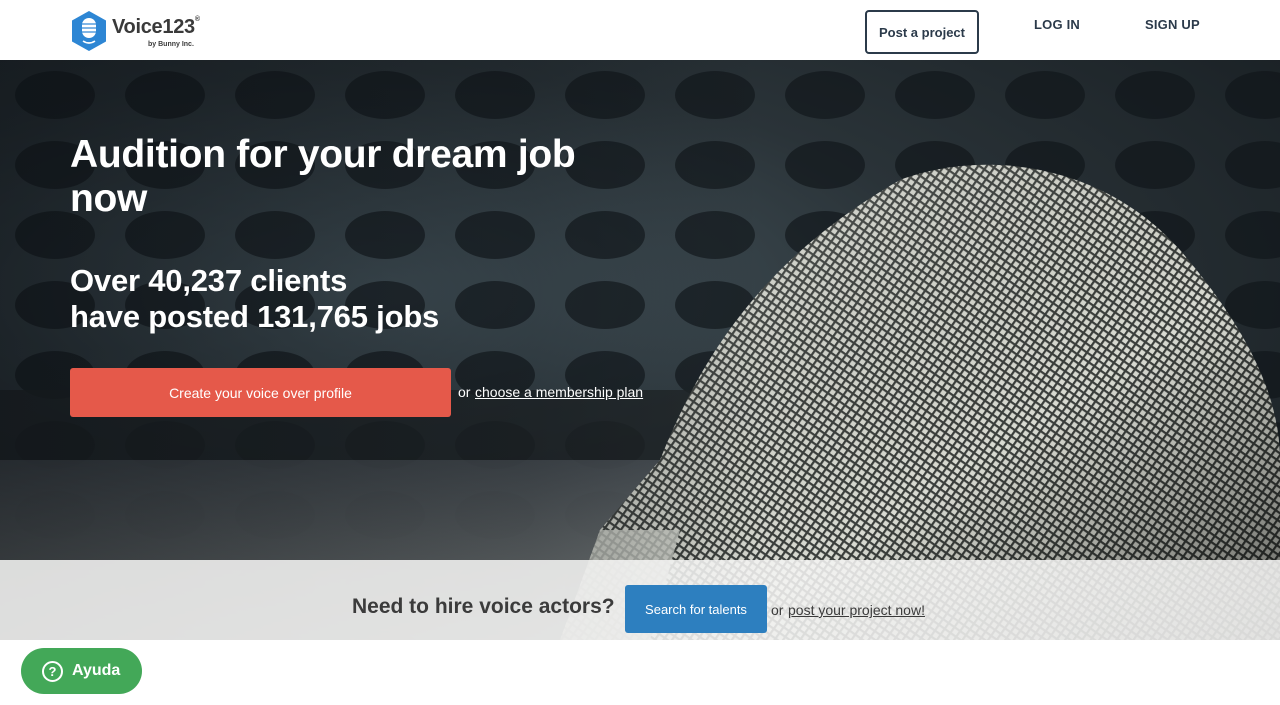 The width and height of the screenshot is (1280, 705). I want to click on logo-tagline: by Bunny Inc., so click(171, 44).